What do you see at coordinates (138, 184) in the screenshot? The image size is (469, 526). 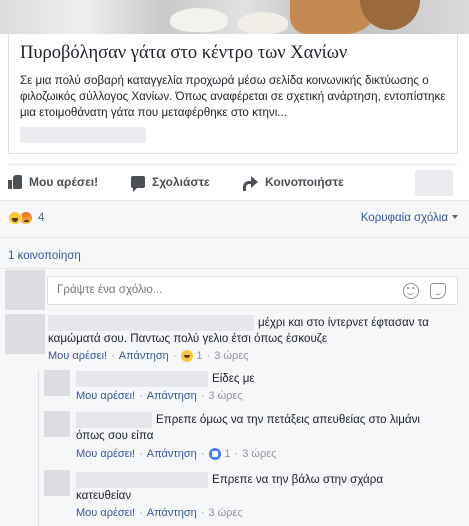 I see `speech-bubble-icon` at bounding box center [138, 184].